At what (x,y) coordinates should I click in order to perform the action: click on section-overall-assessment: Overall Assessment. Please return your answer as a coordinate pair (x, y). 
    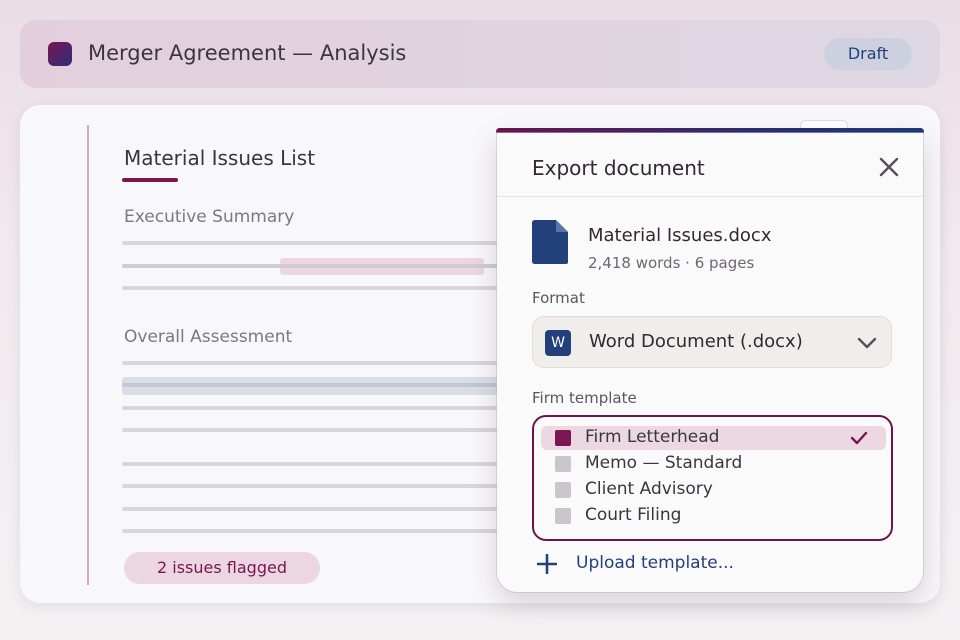
    Looking at the image, I should click on (208, 337).